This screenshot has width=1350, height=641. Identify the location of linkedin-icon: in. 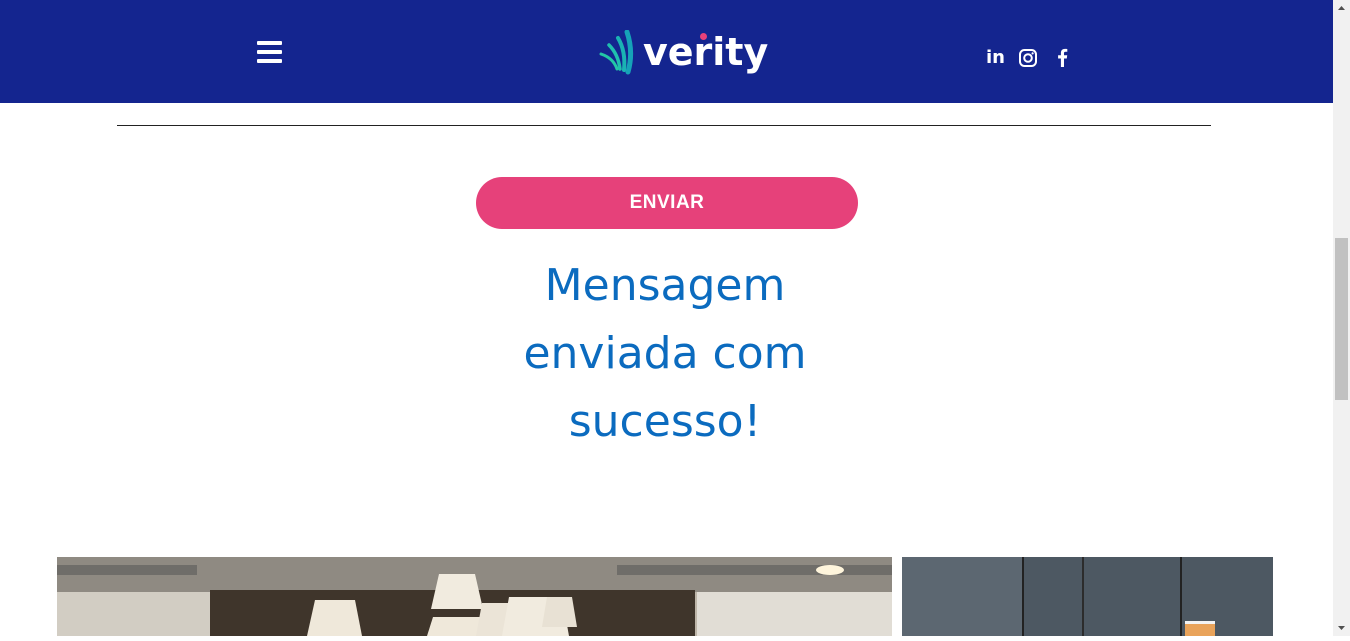
(996, 58).